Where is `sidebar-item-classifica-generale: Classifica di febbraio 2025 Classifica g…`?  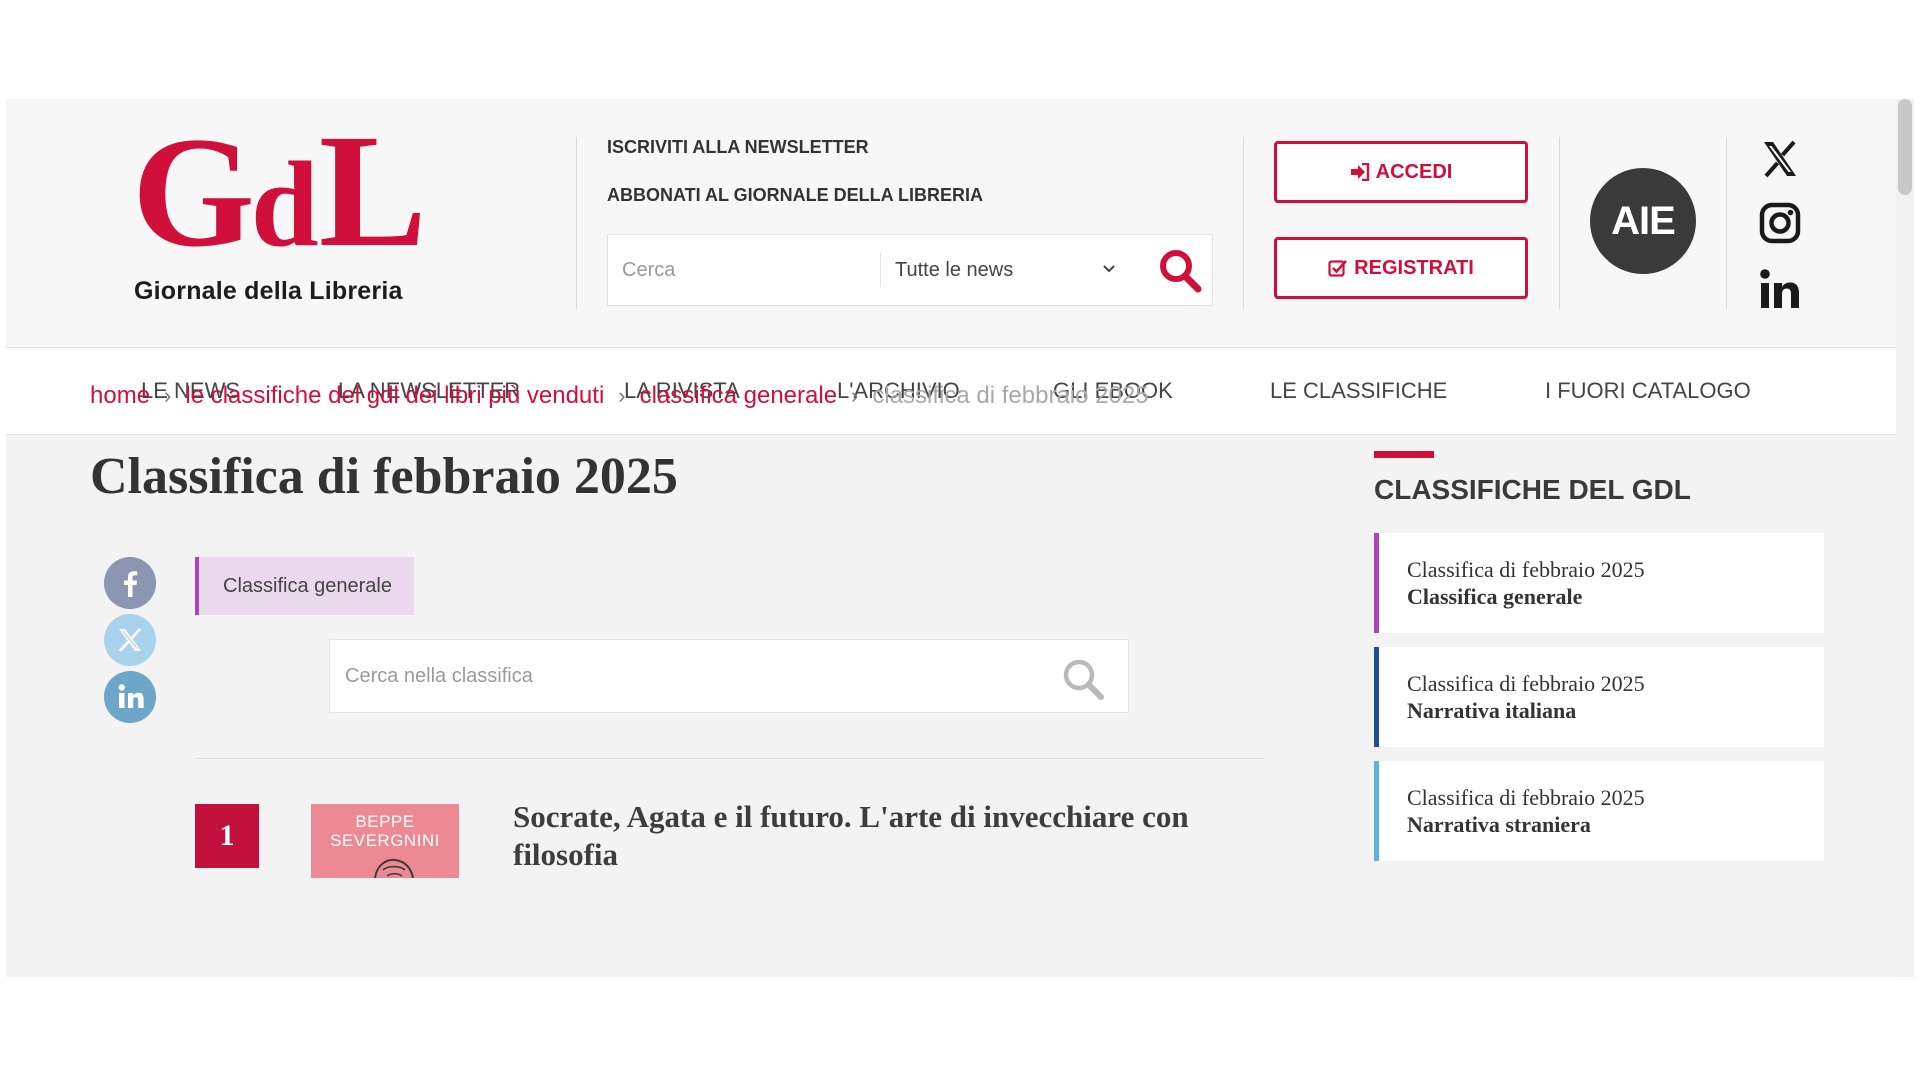 sidebar-item-classifica-generale: Classifica di febbraio 2025 Classifica g… is located at coordinates (1599, 583).